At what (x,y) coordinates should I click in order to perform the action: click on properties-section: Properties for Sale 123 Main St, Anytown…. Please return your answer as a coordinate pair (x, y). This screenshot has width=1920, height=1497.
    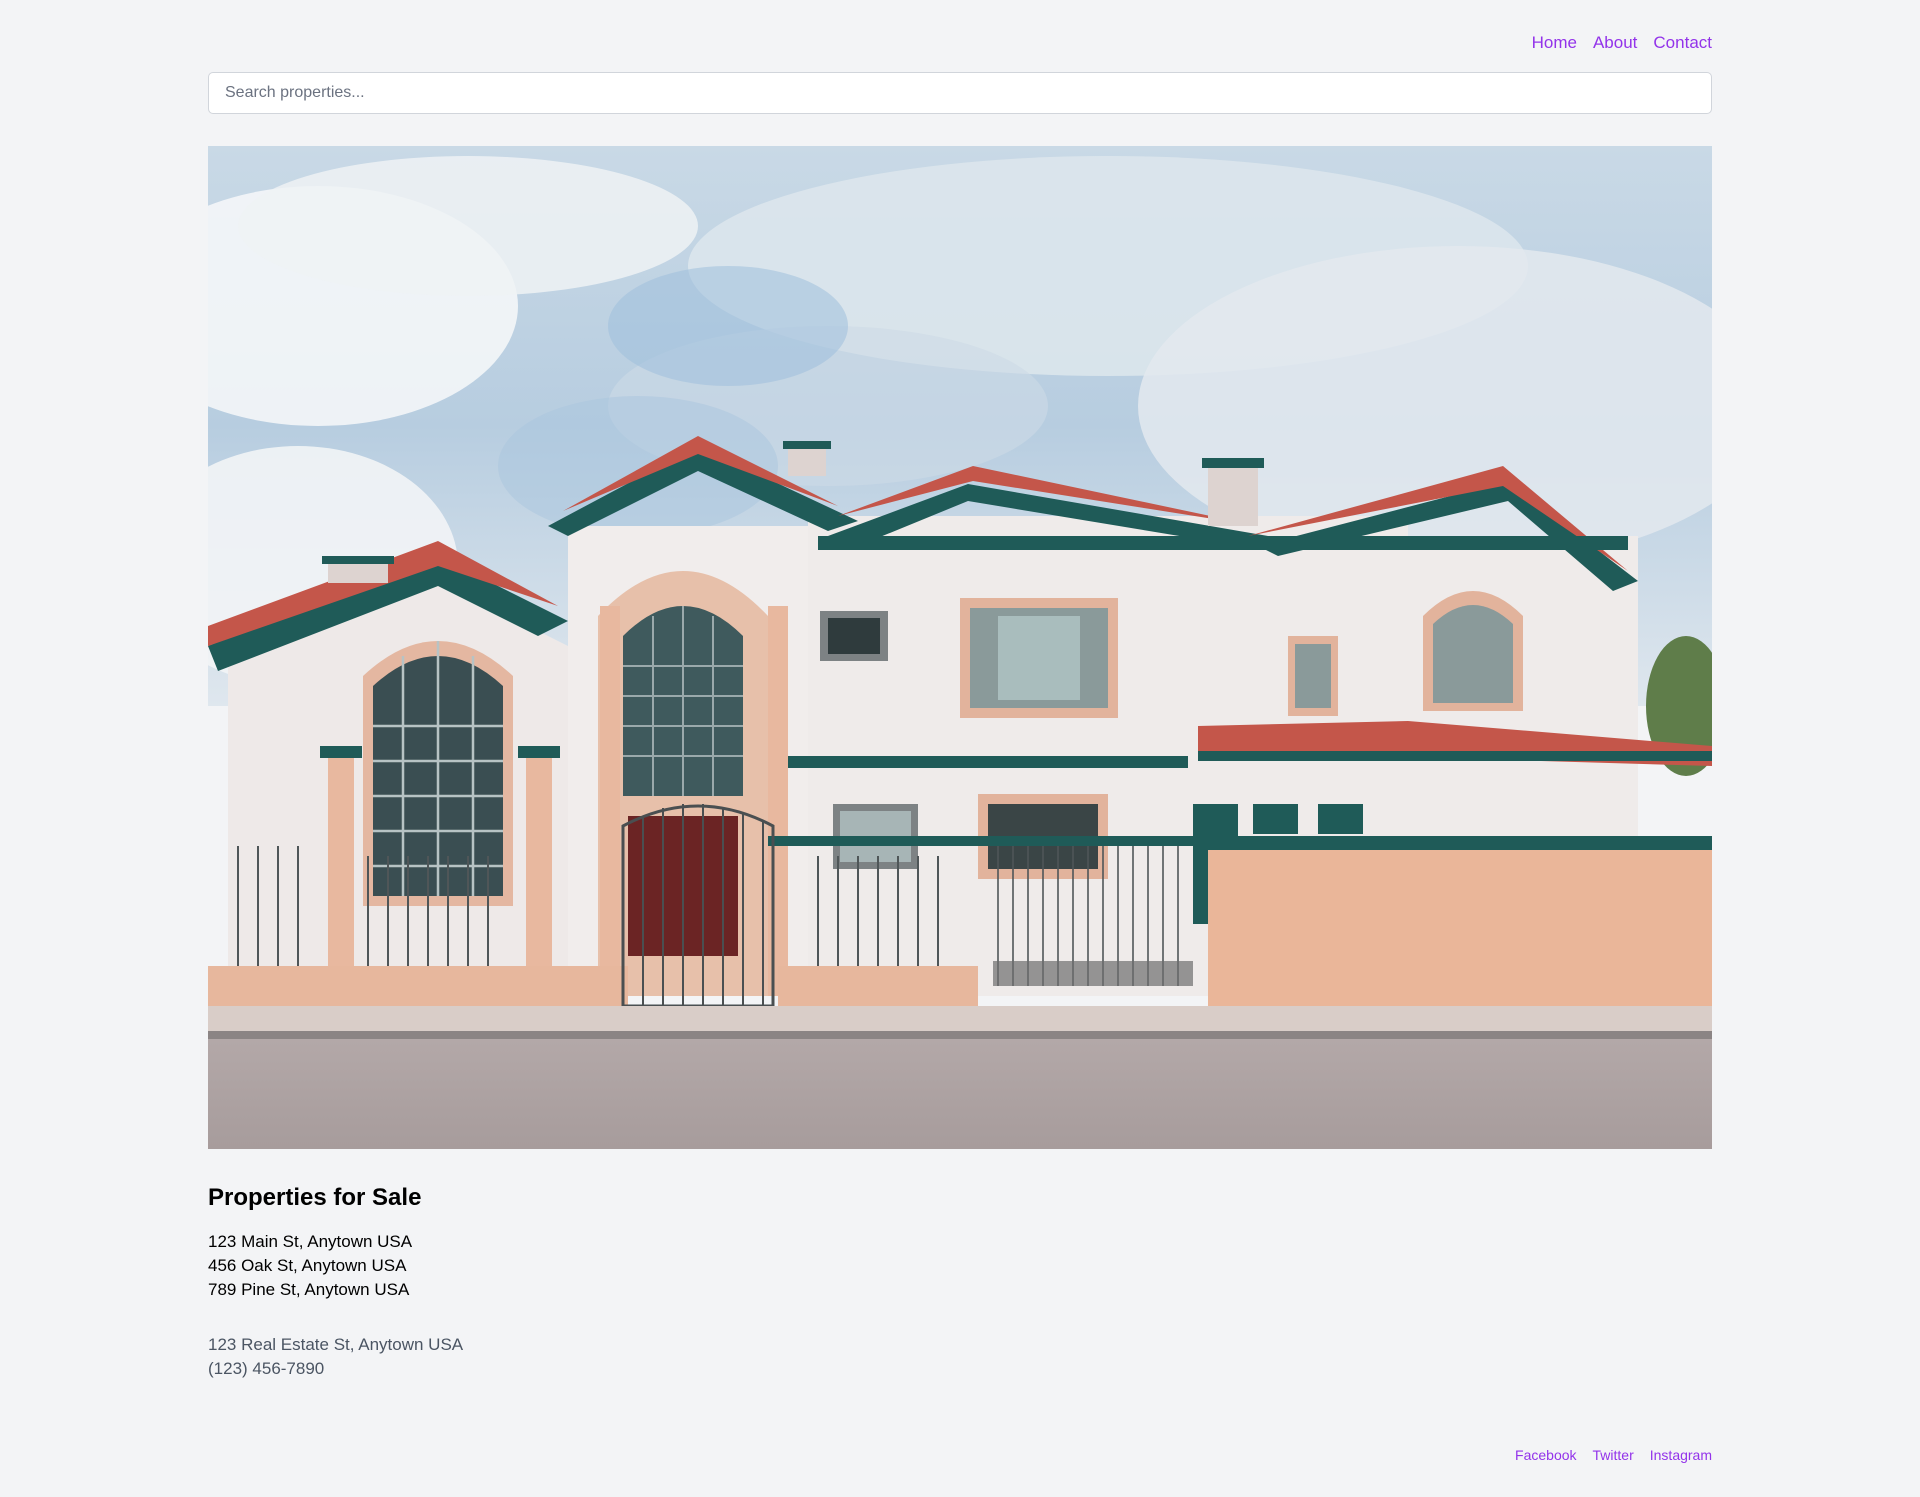
    Looking at the image, I should click on (314, 1243).